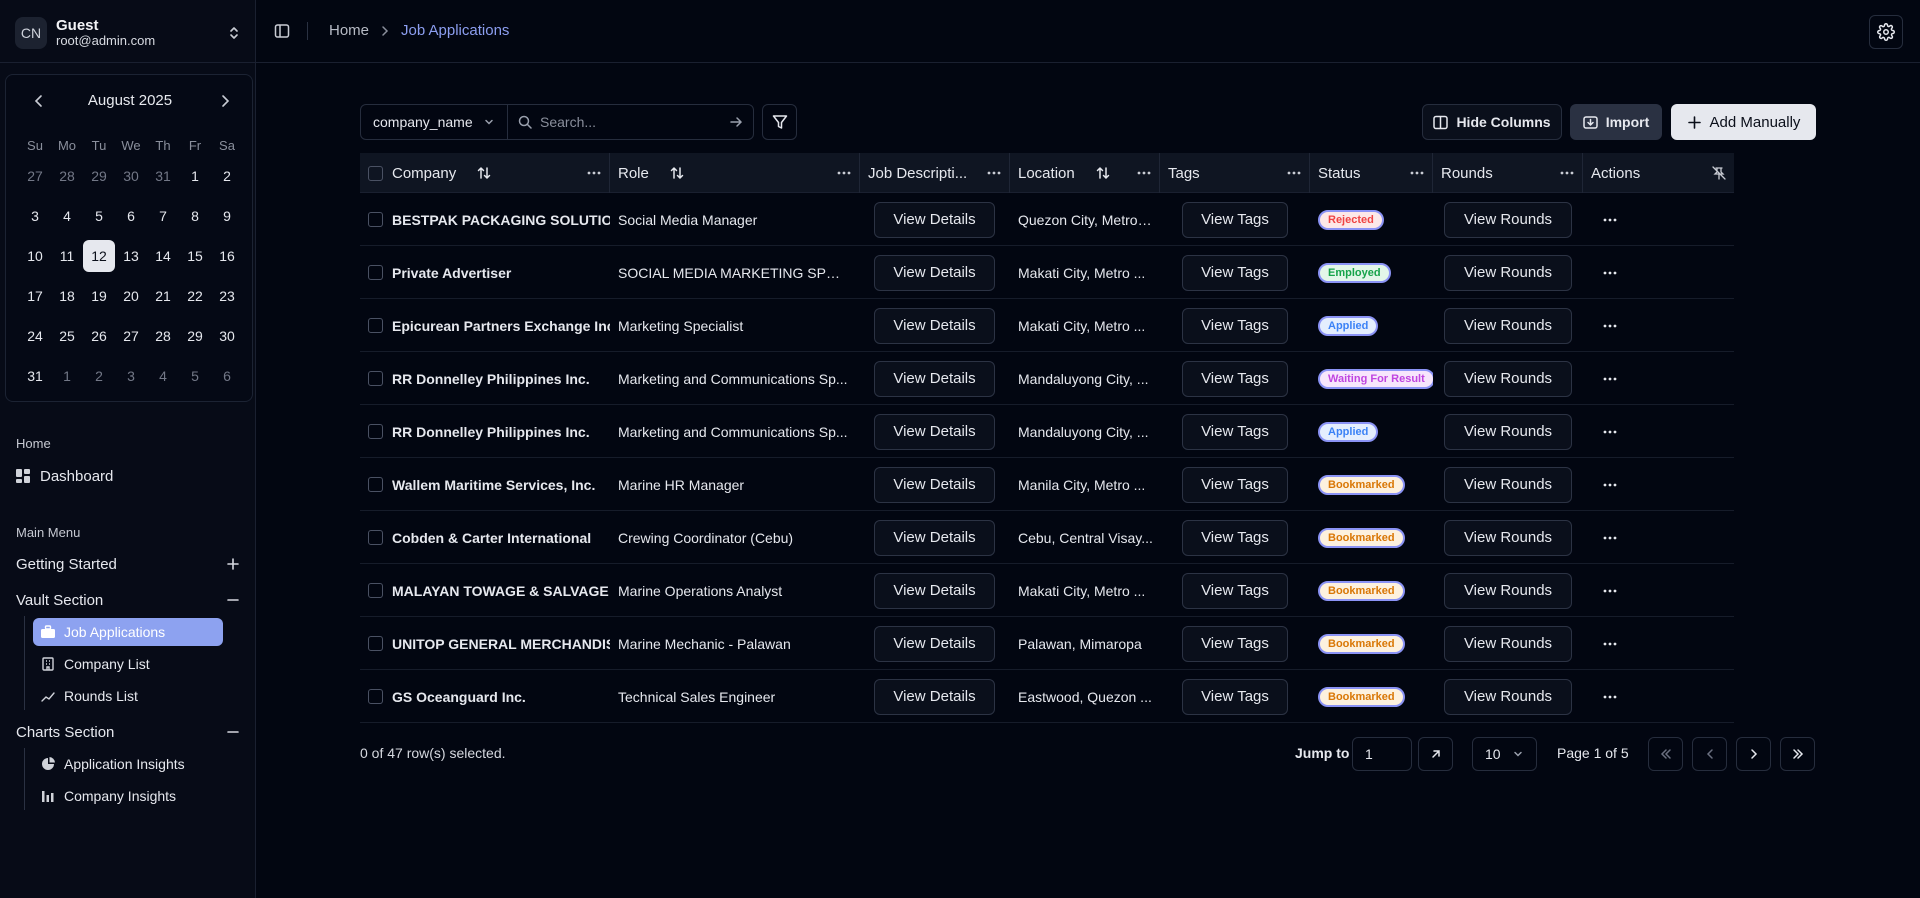 The width and height of the screenshot is (1920, 898). What do you see at coordinates (128, 732) in the screenshot?
I see `sidebar-item-charts-section: Charts Section` at bounding box center [128, 732].